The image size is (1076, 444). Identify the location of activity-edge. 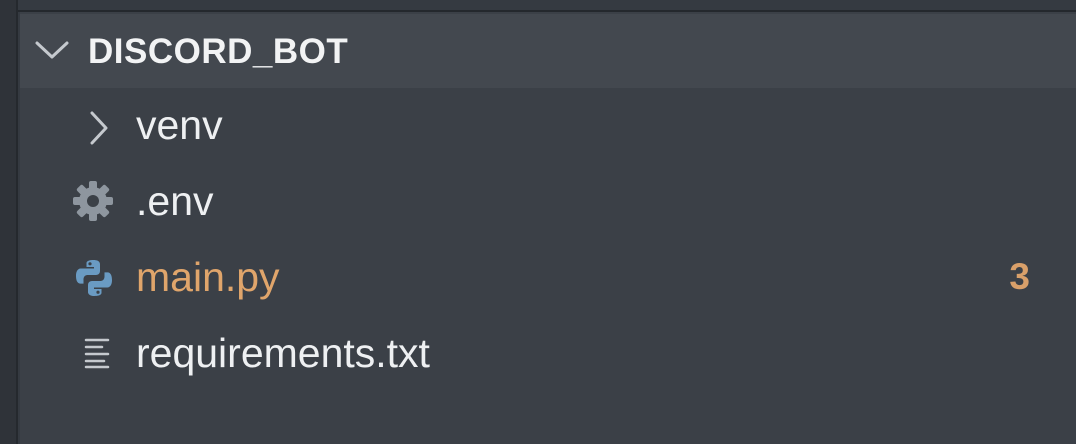
(9, 222).